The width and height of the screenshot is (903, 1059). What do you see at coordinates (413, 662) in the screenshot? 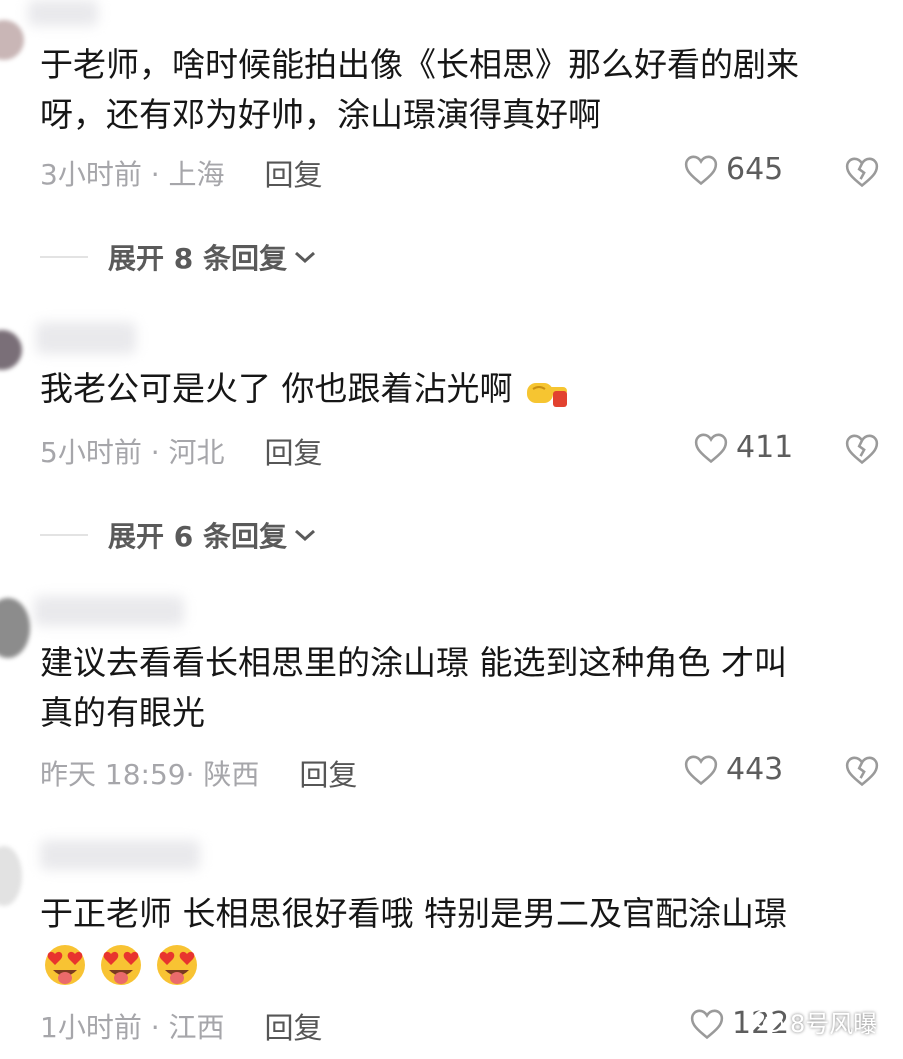
I see `comment-line: 建议去看看长相思里的涂山璟 能选到这种角色 才叫` at bounding box center [413, 662].